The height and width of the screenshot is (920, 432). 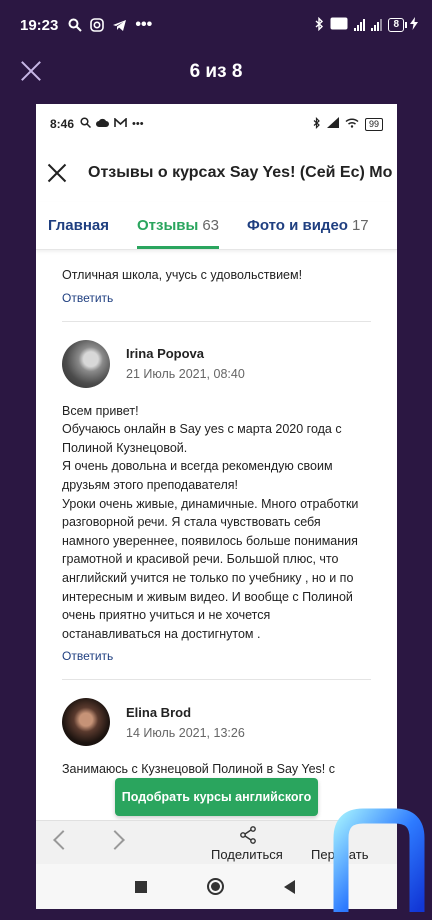 I want to click on charging-icon, so click(x=414, y=25).